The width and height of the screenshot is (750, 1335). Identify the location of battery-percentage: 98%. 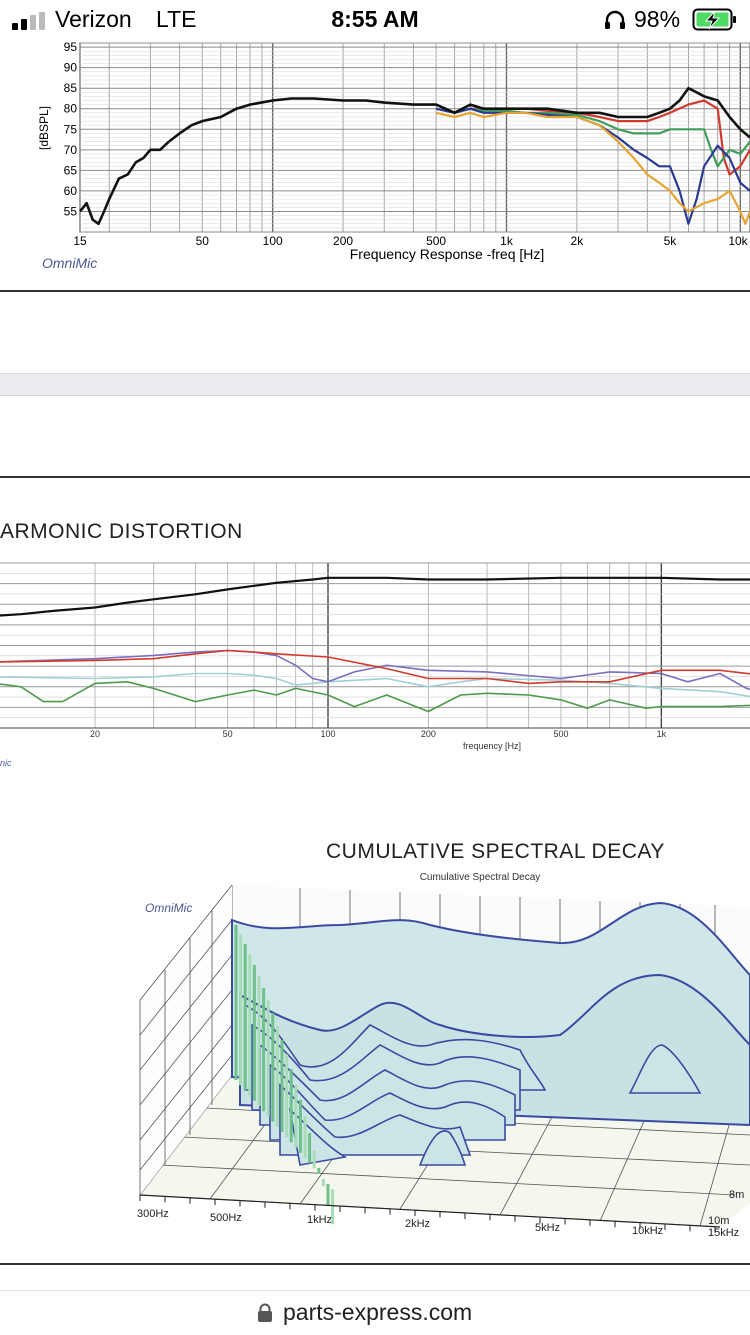
(657, 19).